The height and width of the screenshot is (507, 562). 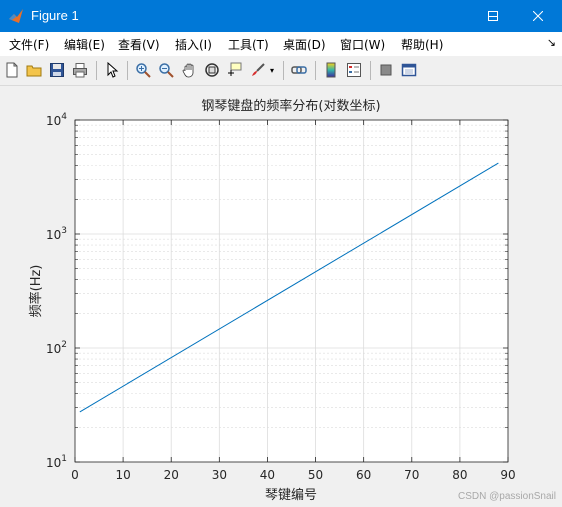 I want to click on close-button, so click(x=538, y=16).